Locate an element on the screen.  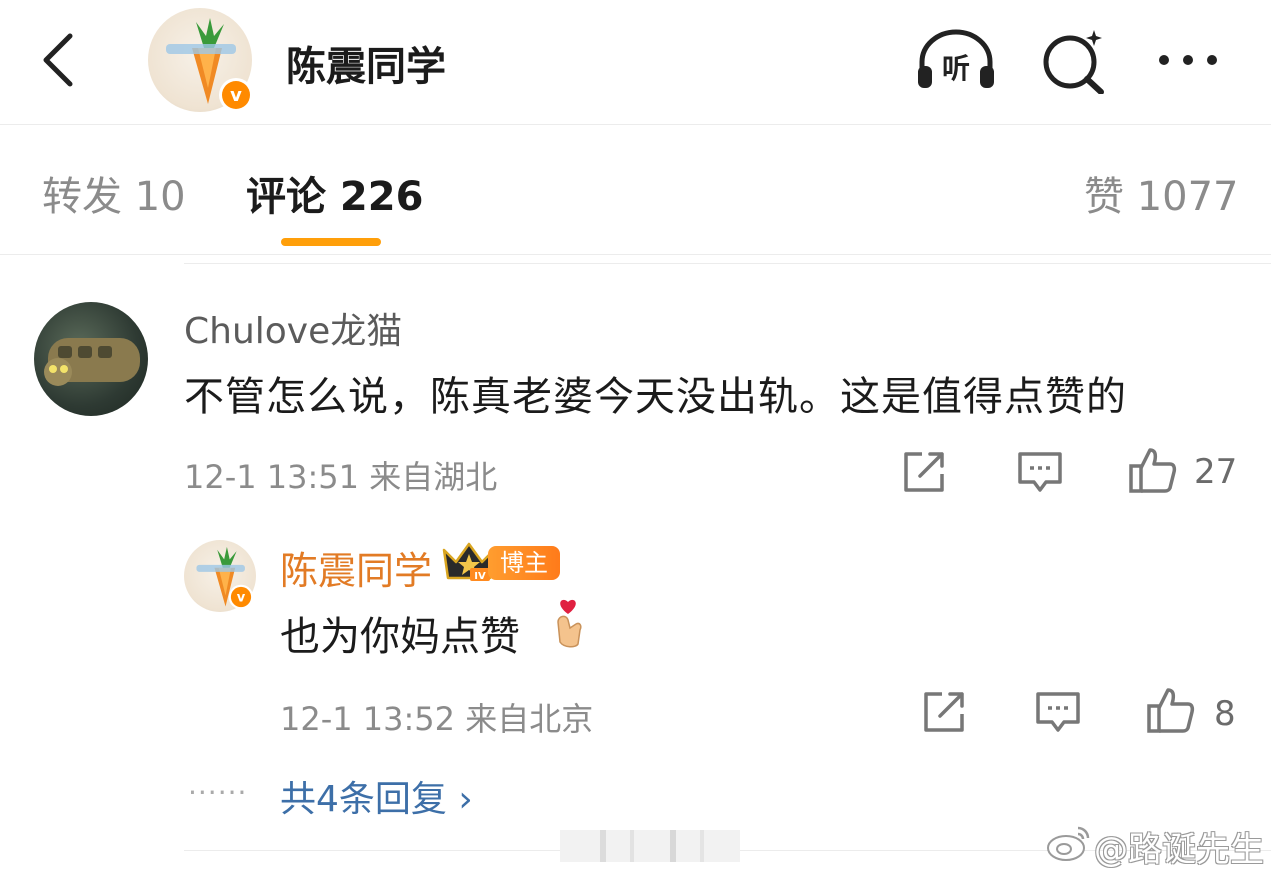
search-button is located at coordinates (1073, 60).